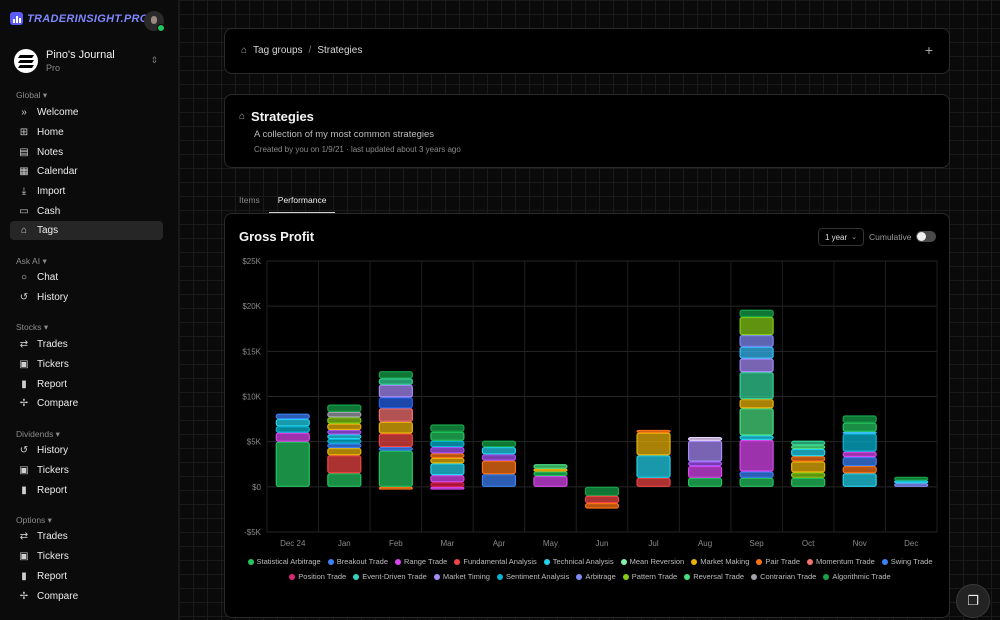  What do you see at coordinates (86, 211) in the screenshot?
I see `sidebar-item-cash: ▭ Cash` at bounding box center [86, 211].